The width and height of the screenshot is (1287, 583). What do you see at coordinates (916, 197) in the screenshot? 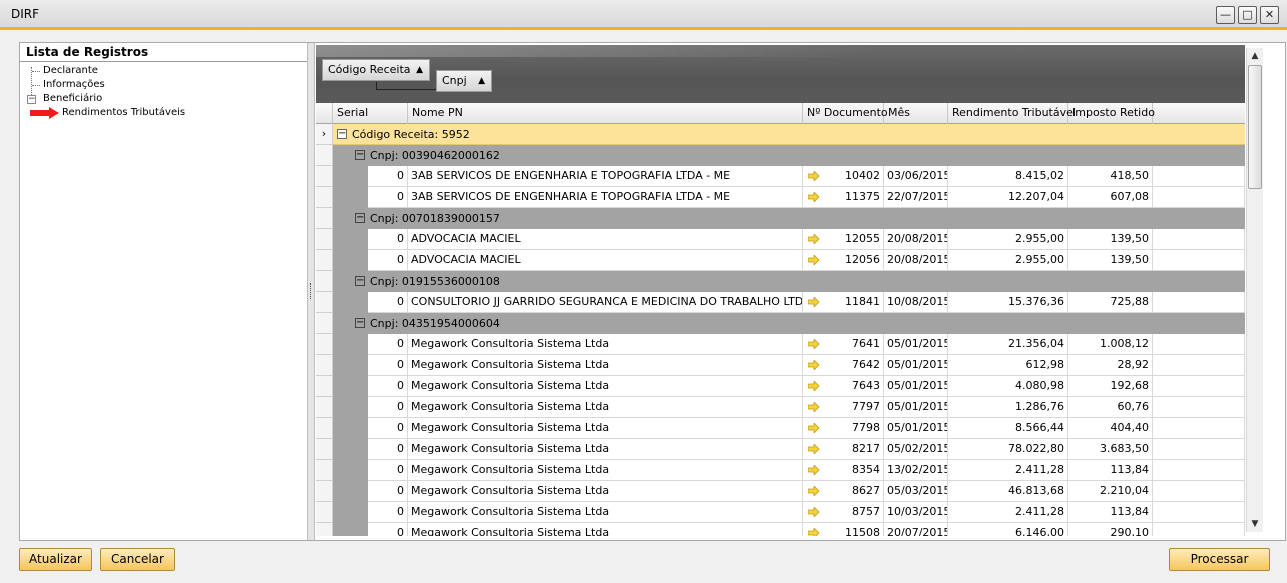
I see `cell-mes: 22/07/2015` at bounding box center [916, 197].